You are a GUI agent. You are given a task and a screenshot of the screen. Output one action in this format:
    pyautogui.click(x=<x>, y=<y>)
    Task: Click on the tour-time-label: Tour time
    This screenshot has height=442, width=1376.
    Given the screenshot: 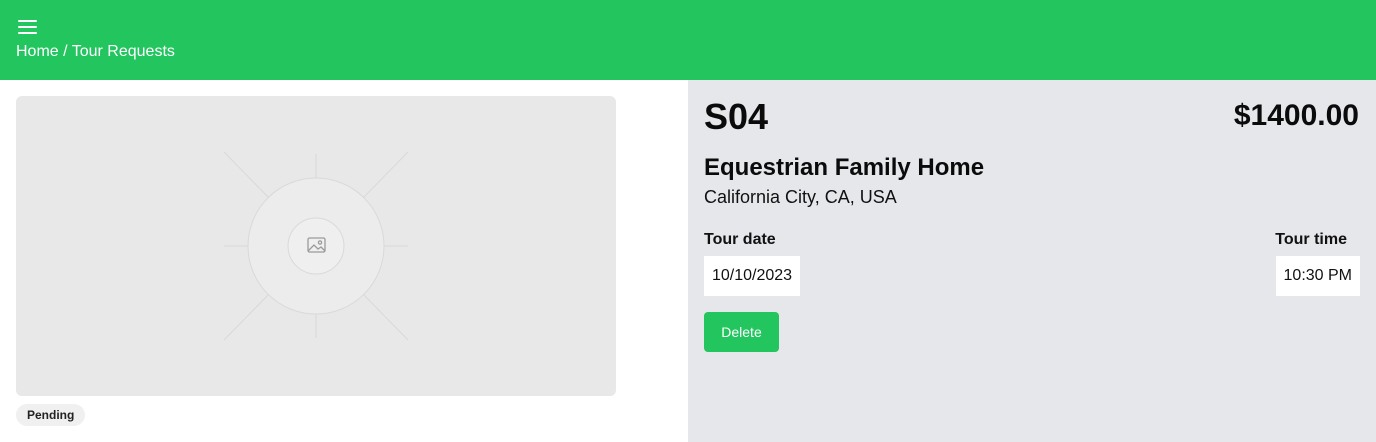 What is the action you would take?
    pyautogui.click(x=1311, y=239)
    